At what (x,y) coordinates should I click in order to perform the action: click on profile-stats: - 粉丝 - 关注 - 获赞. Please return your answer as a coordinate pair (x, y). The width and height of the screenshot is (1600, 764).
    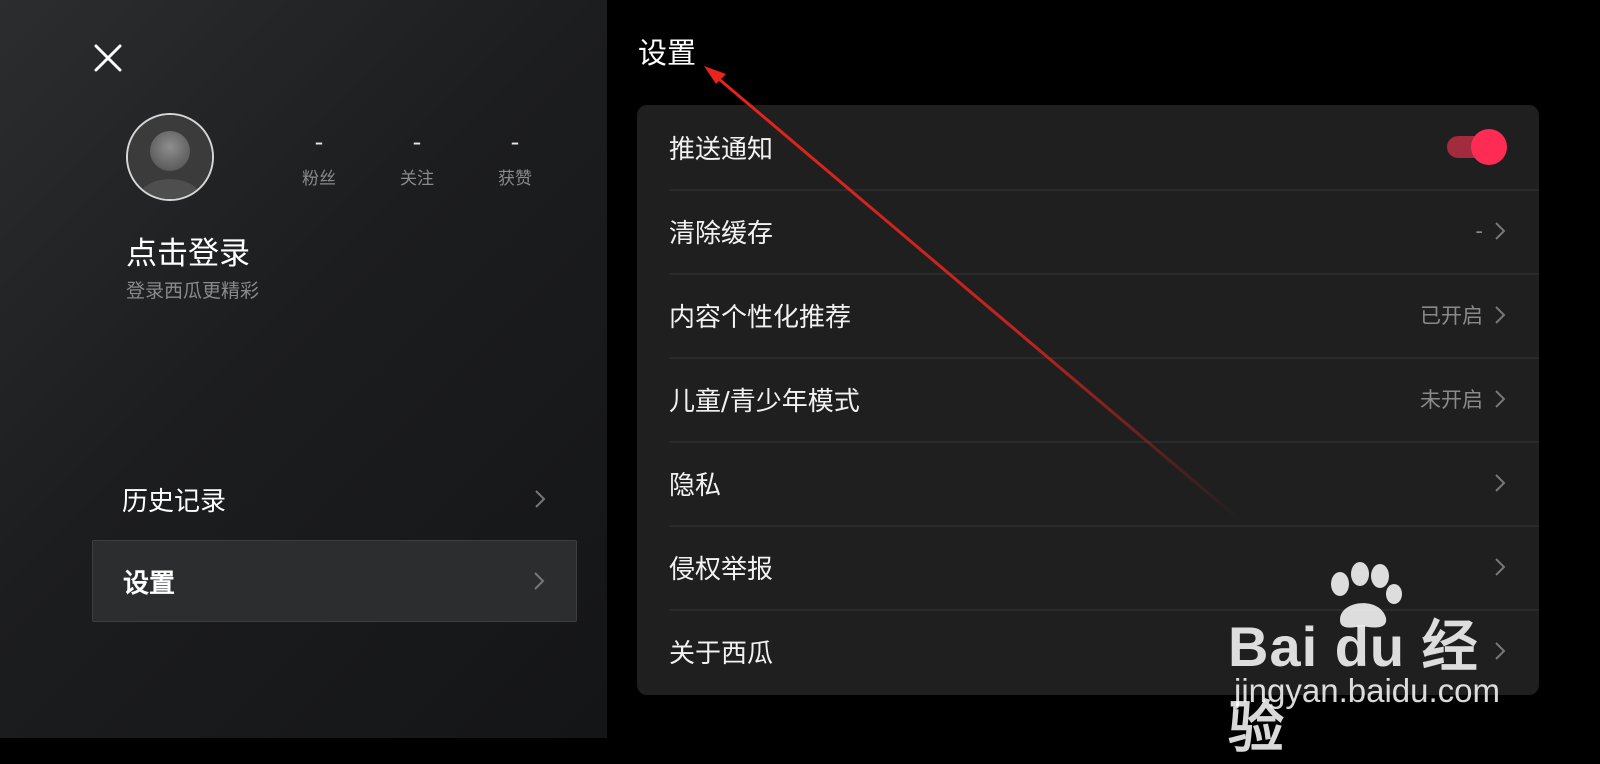
    Looking at the image, I should click on (417, 158).